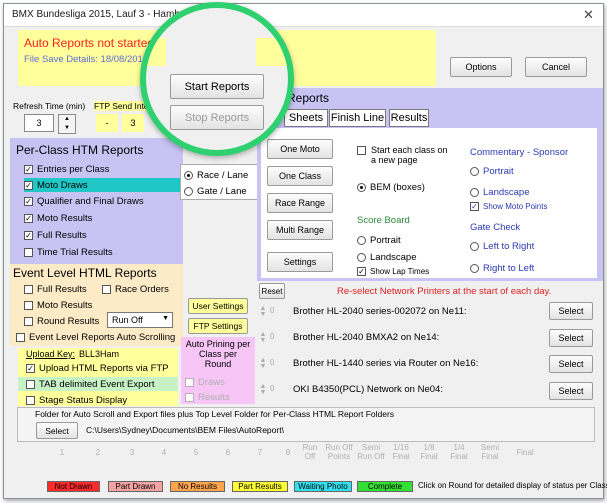 The image size is (607, 503). Describe the element at coordinates (339, 452) in the screenshot. I see `round-run-off-points: Run Off Points` at that location.